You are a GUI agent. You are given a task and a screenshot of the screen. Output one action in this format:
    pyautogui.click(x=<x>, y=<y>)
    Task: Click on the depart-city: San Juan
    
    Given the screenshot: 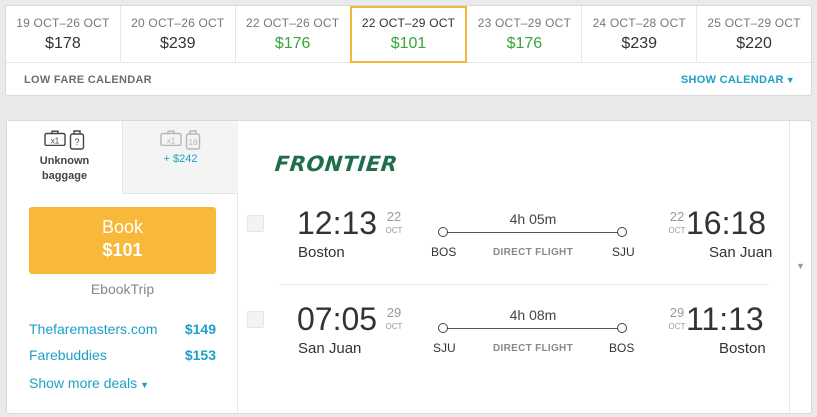 What is the action you would take?
    pyautogui.click(x=330, y=348)
    